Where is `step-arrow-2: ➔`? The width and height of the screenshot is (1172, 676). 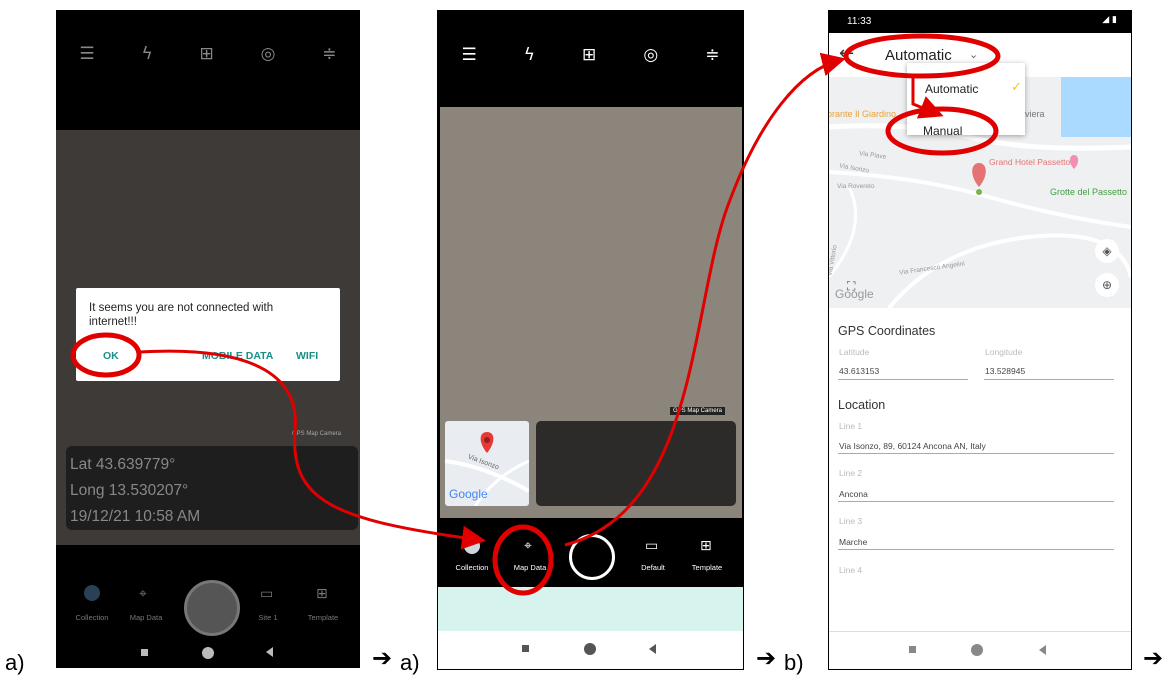 step-arrow-2: ➔ is located at coordinates (766, 658).